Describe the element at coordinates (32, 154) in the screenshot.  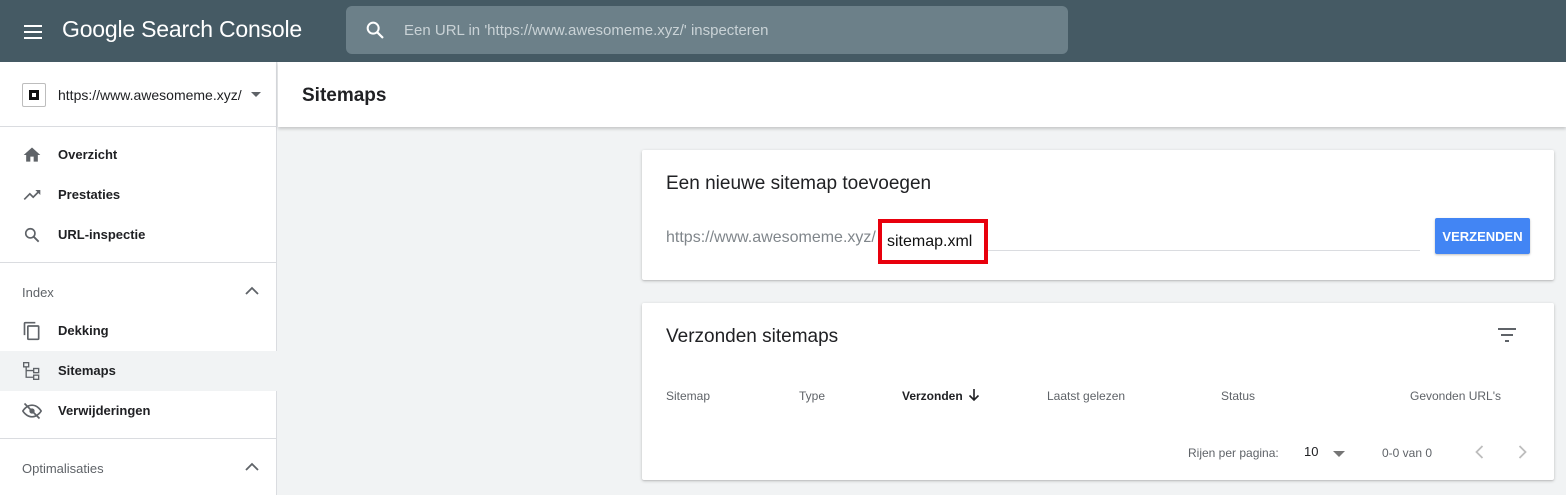
I see `home-icon` at that location.